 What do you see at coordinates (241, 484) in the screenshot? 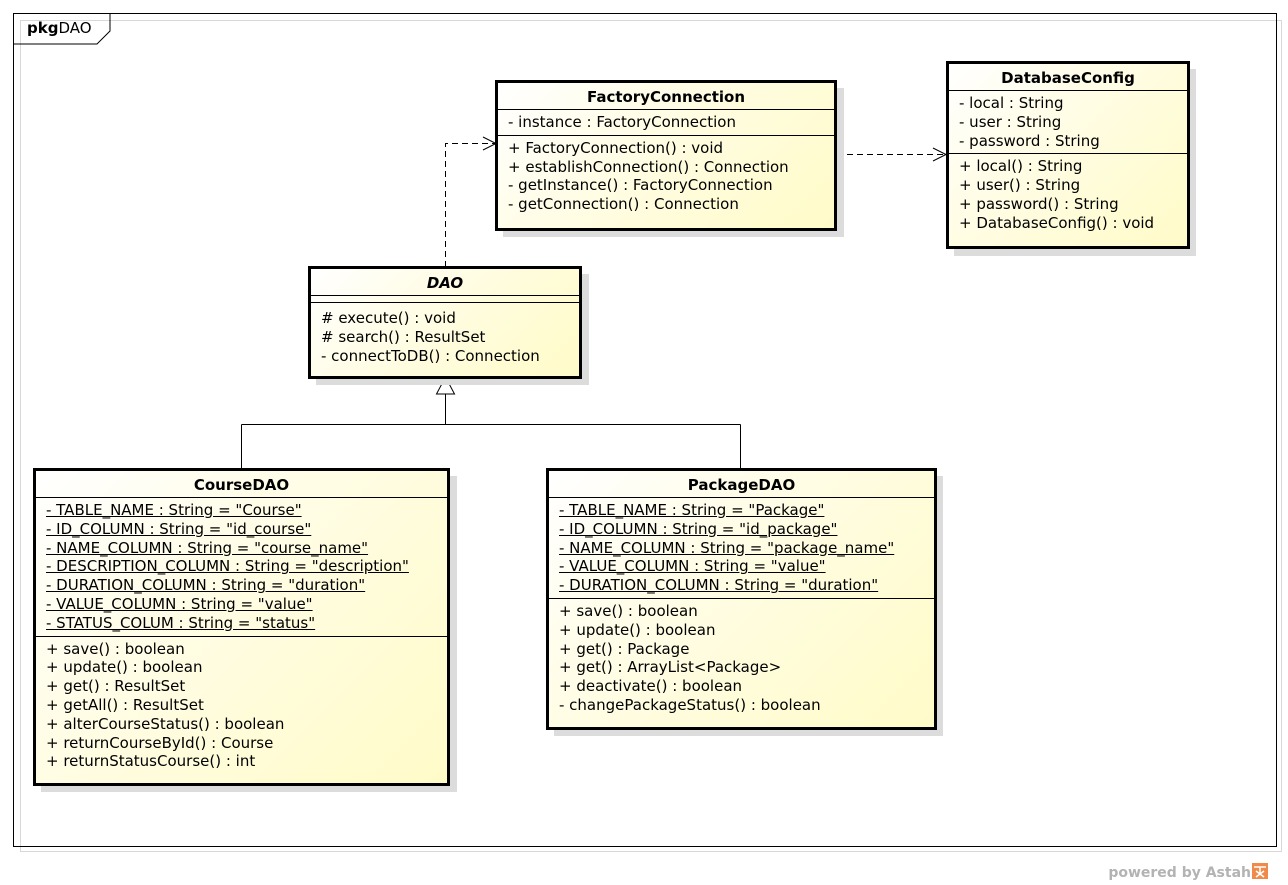
I see `class-name: CourseDAO` at bounding box center [241, 484].